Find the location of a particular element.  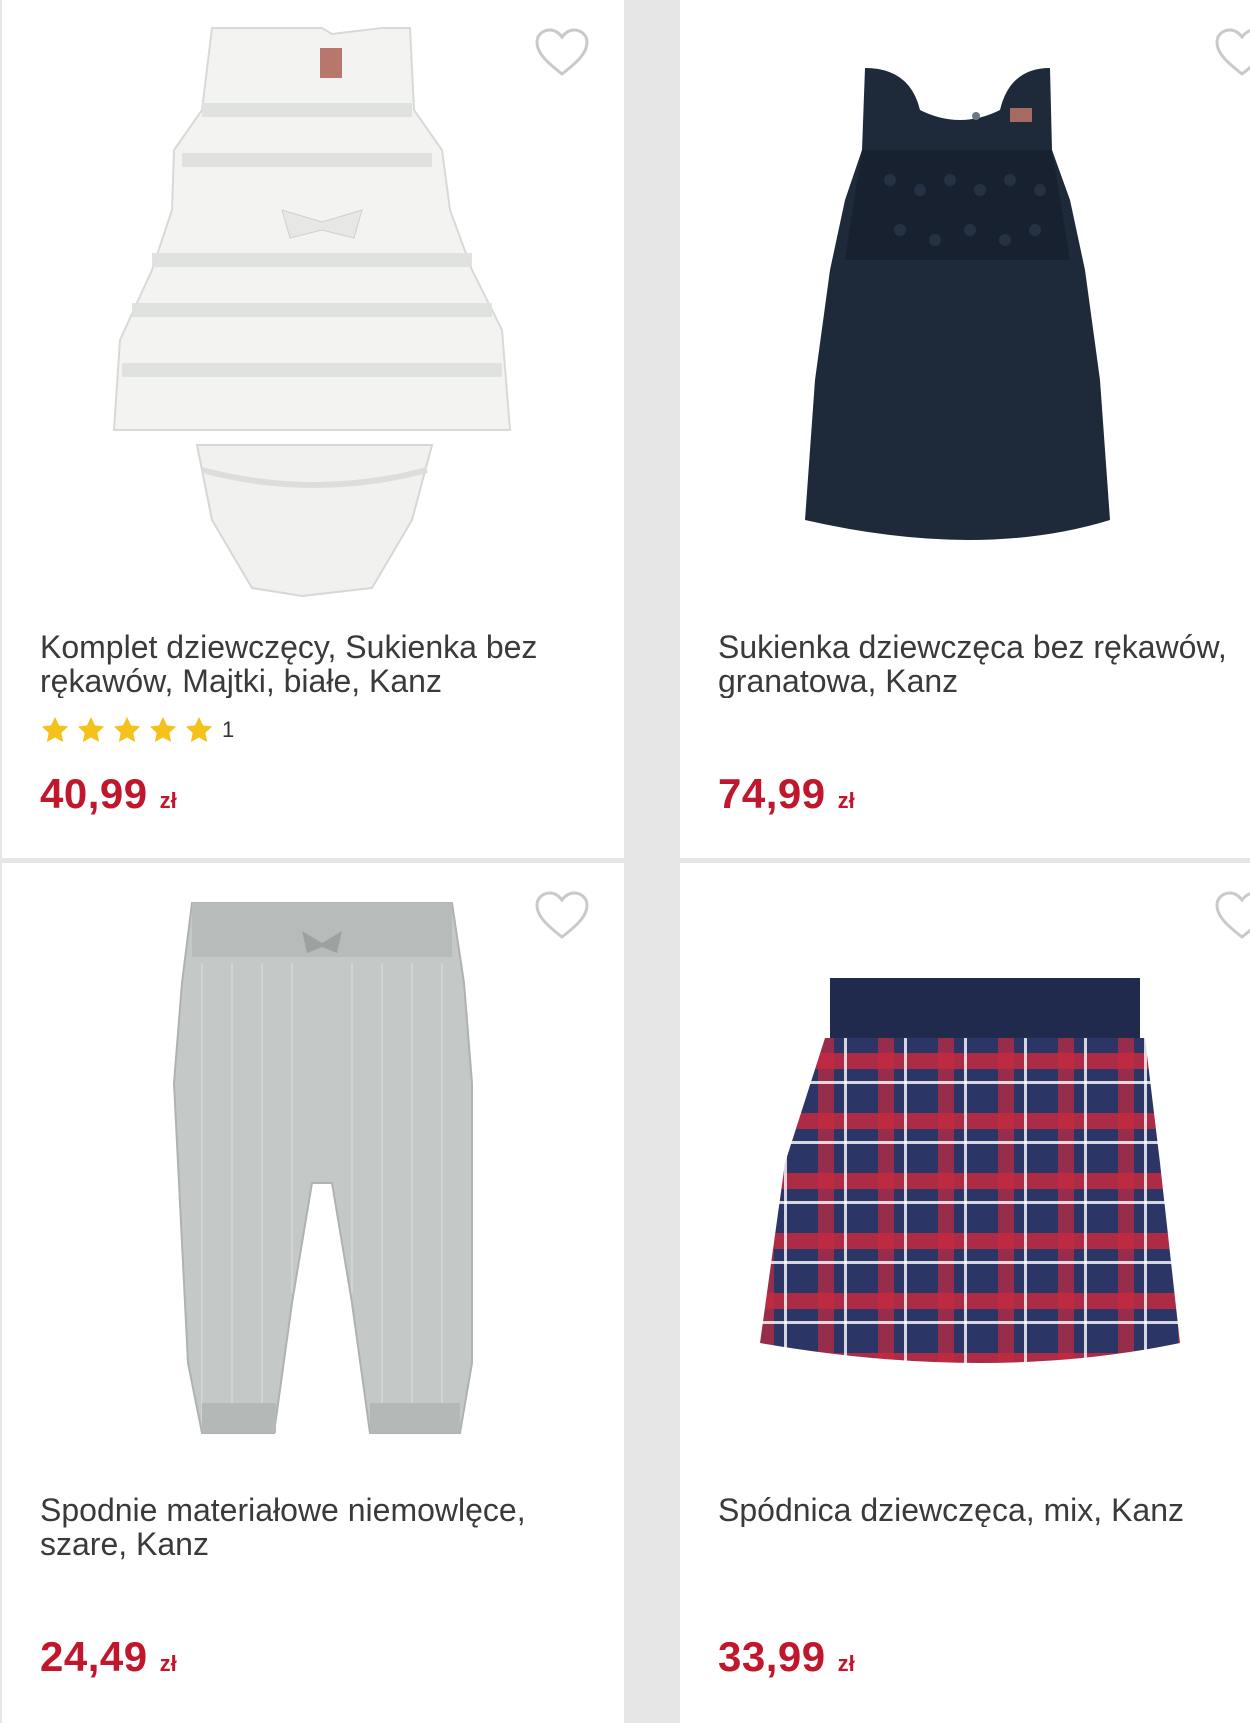

price-value: 24,49 is located at coordinates (94, 1656).